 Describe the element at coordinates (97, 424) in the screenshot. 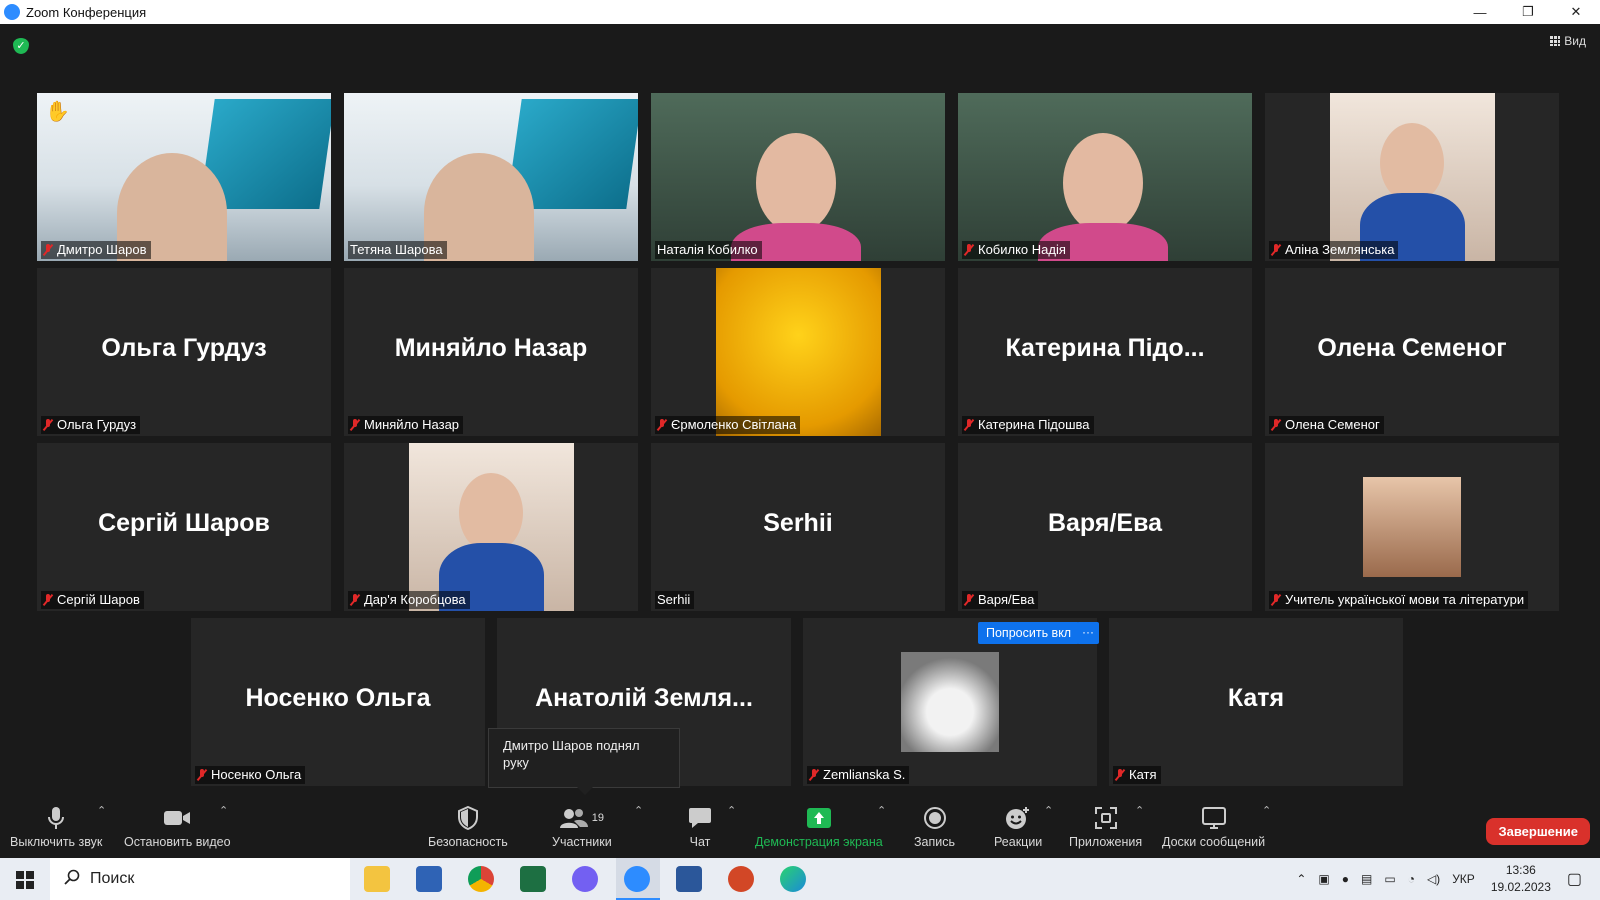

I see `participant-name: Ольга Гурдуз` at that location.